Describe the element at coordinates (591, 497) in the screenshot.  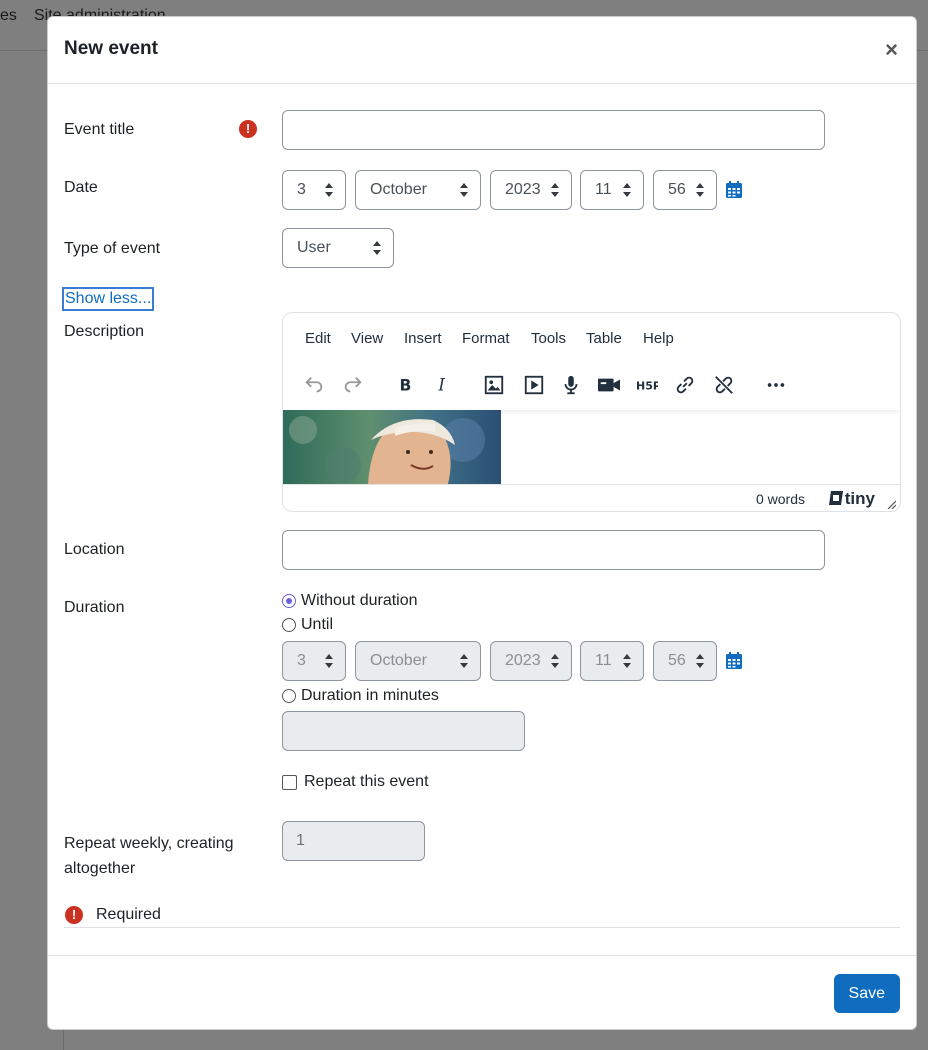
I see `editor-statusbar: 0 words tiny` at that location.